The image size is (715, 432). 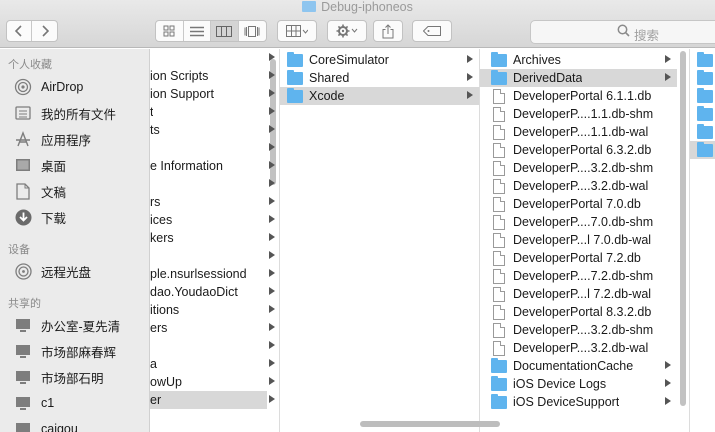 I want to click on arrange-button, so click(x=297, y=31).